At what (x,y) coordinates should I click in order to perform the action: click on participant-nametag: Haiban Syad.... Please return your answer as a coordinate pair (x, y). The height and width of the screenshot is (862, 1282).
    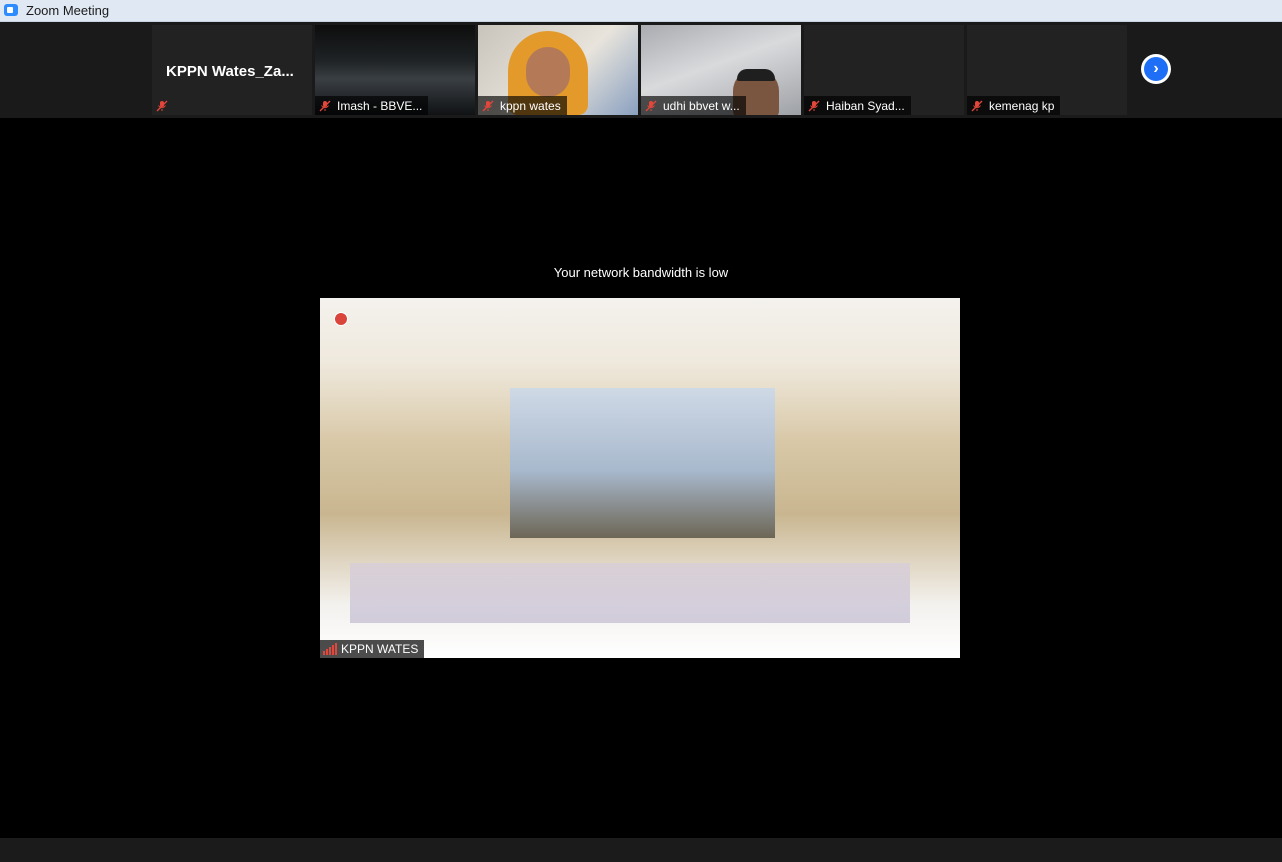
    Looking at the image, I should click on (857, 105).